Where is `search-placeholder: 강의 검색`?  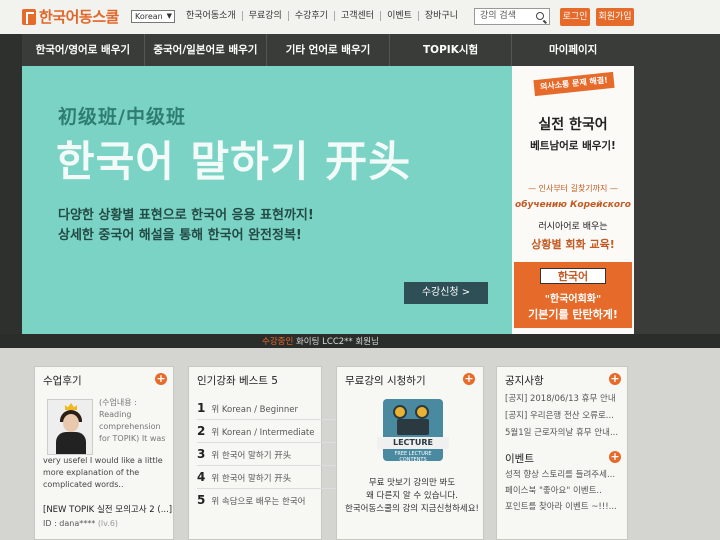 search-placeholder: 강의 검색 is located at coordinates (498, 16).